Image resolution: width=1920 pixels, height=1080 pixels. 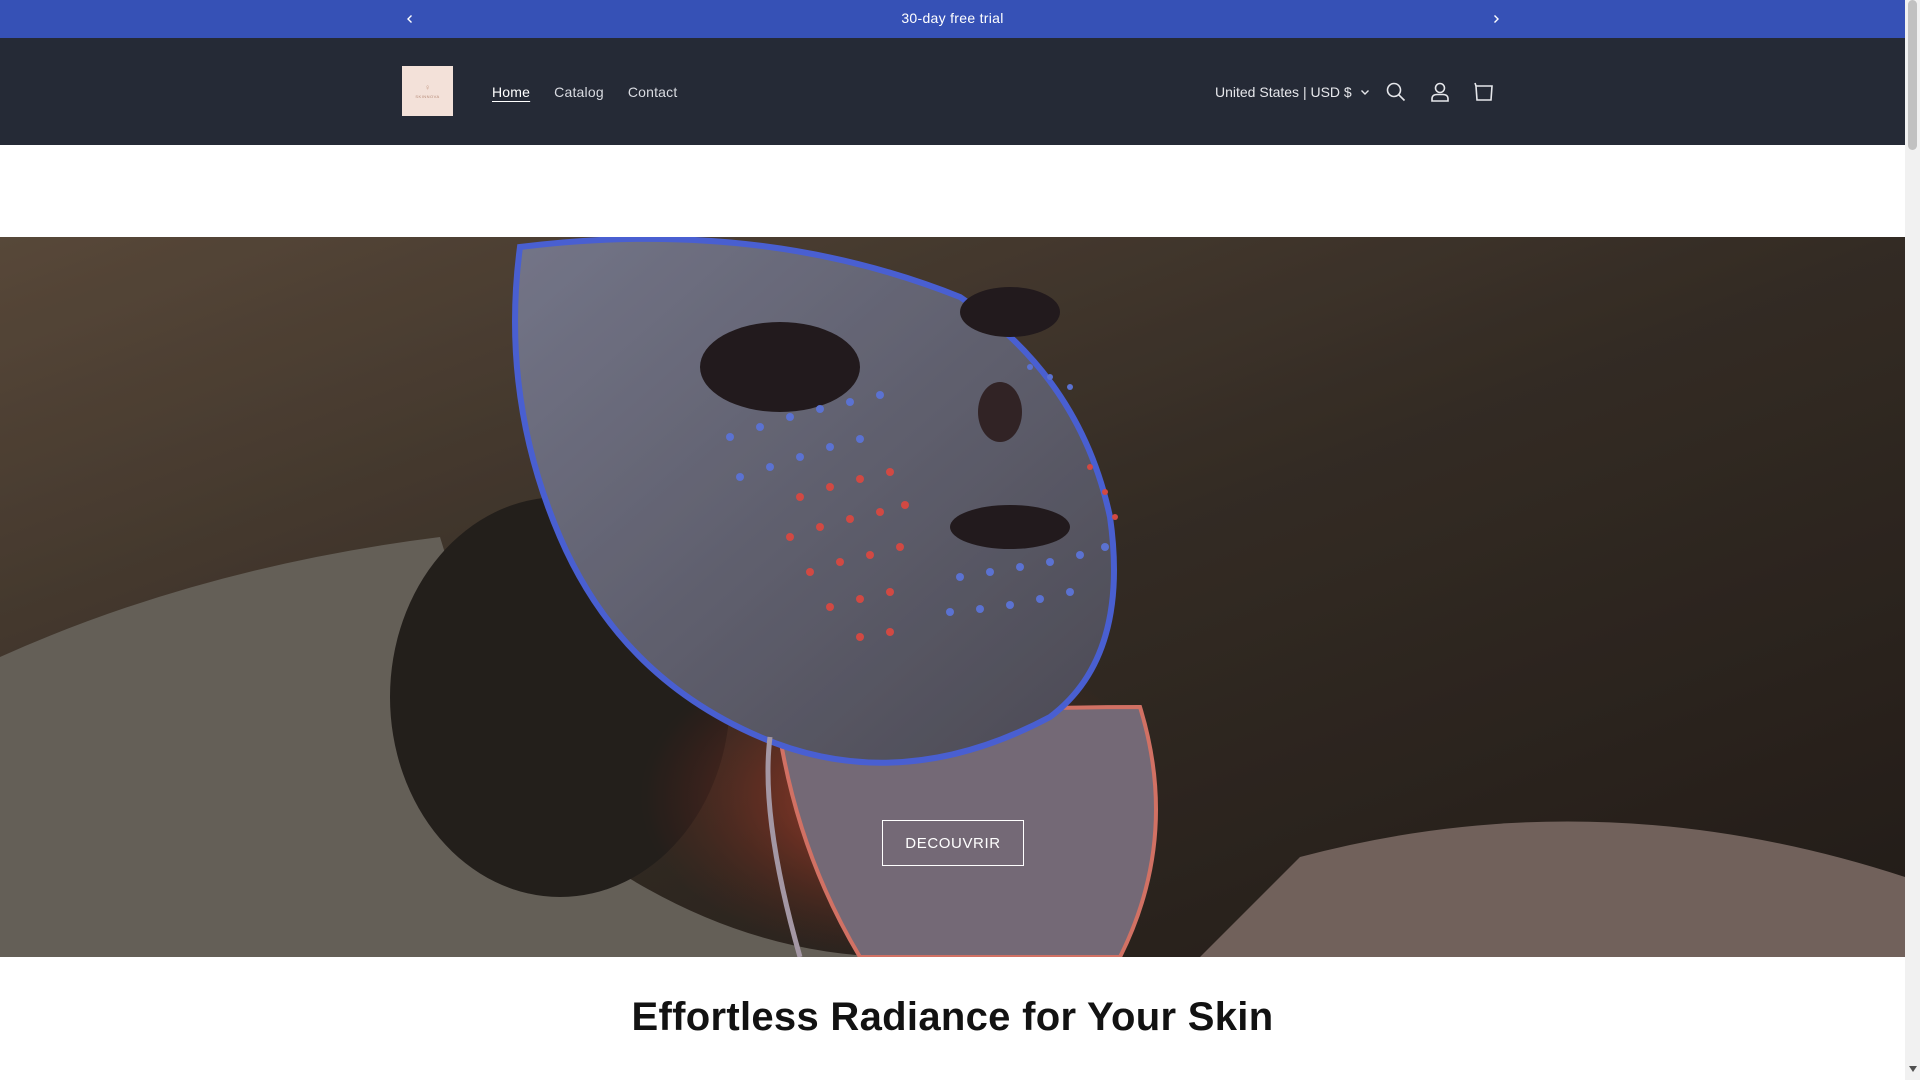 I want to click on announcement-bar: 30-day free trial, so click(x=952, y=19).